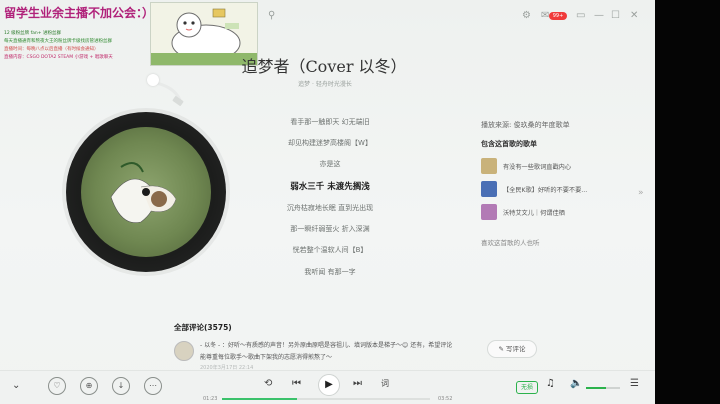  Describe the element at coordinates (550, 383) in the screenshot. I see `sound-effect-icon: ♫` at that location.